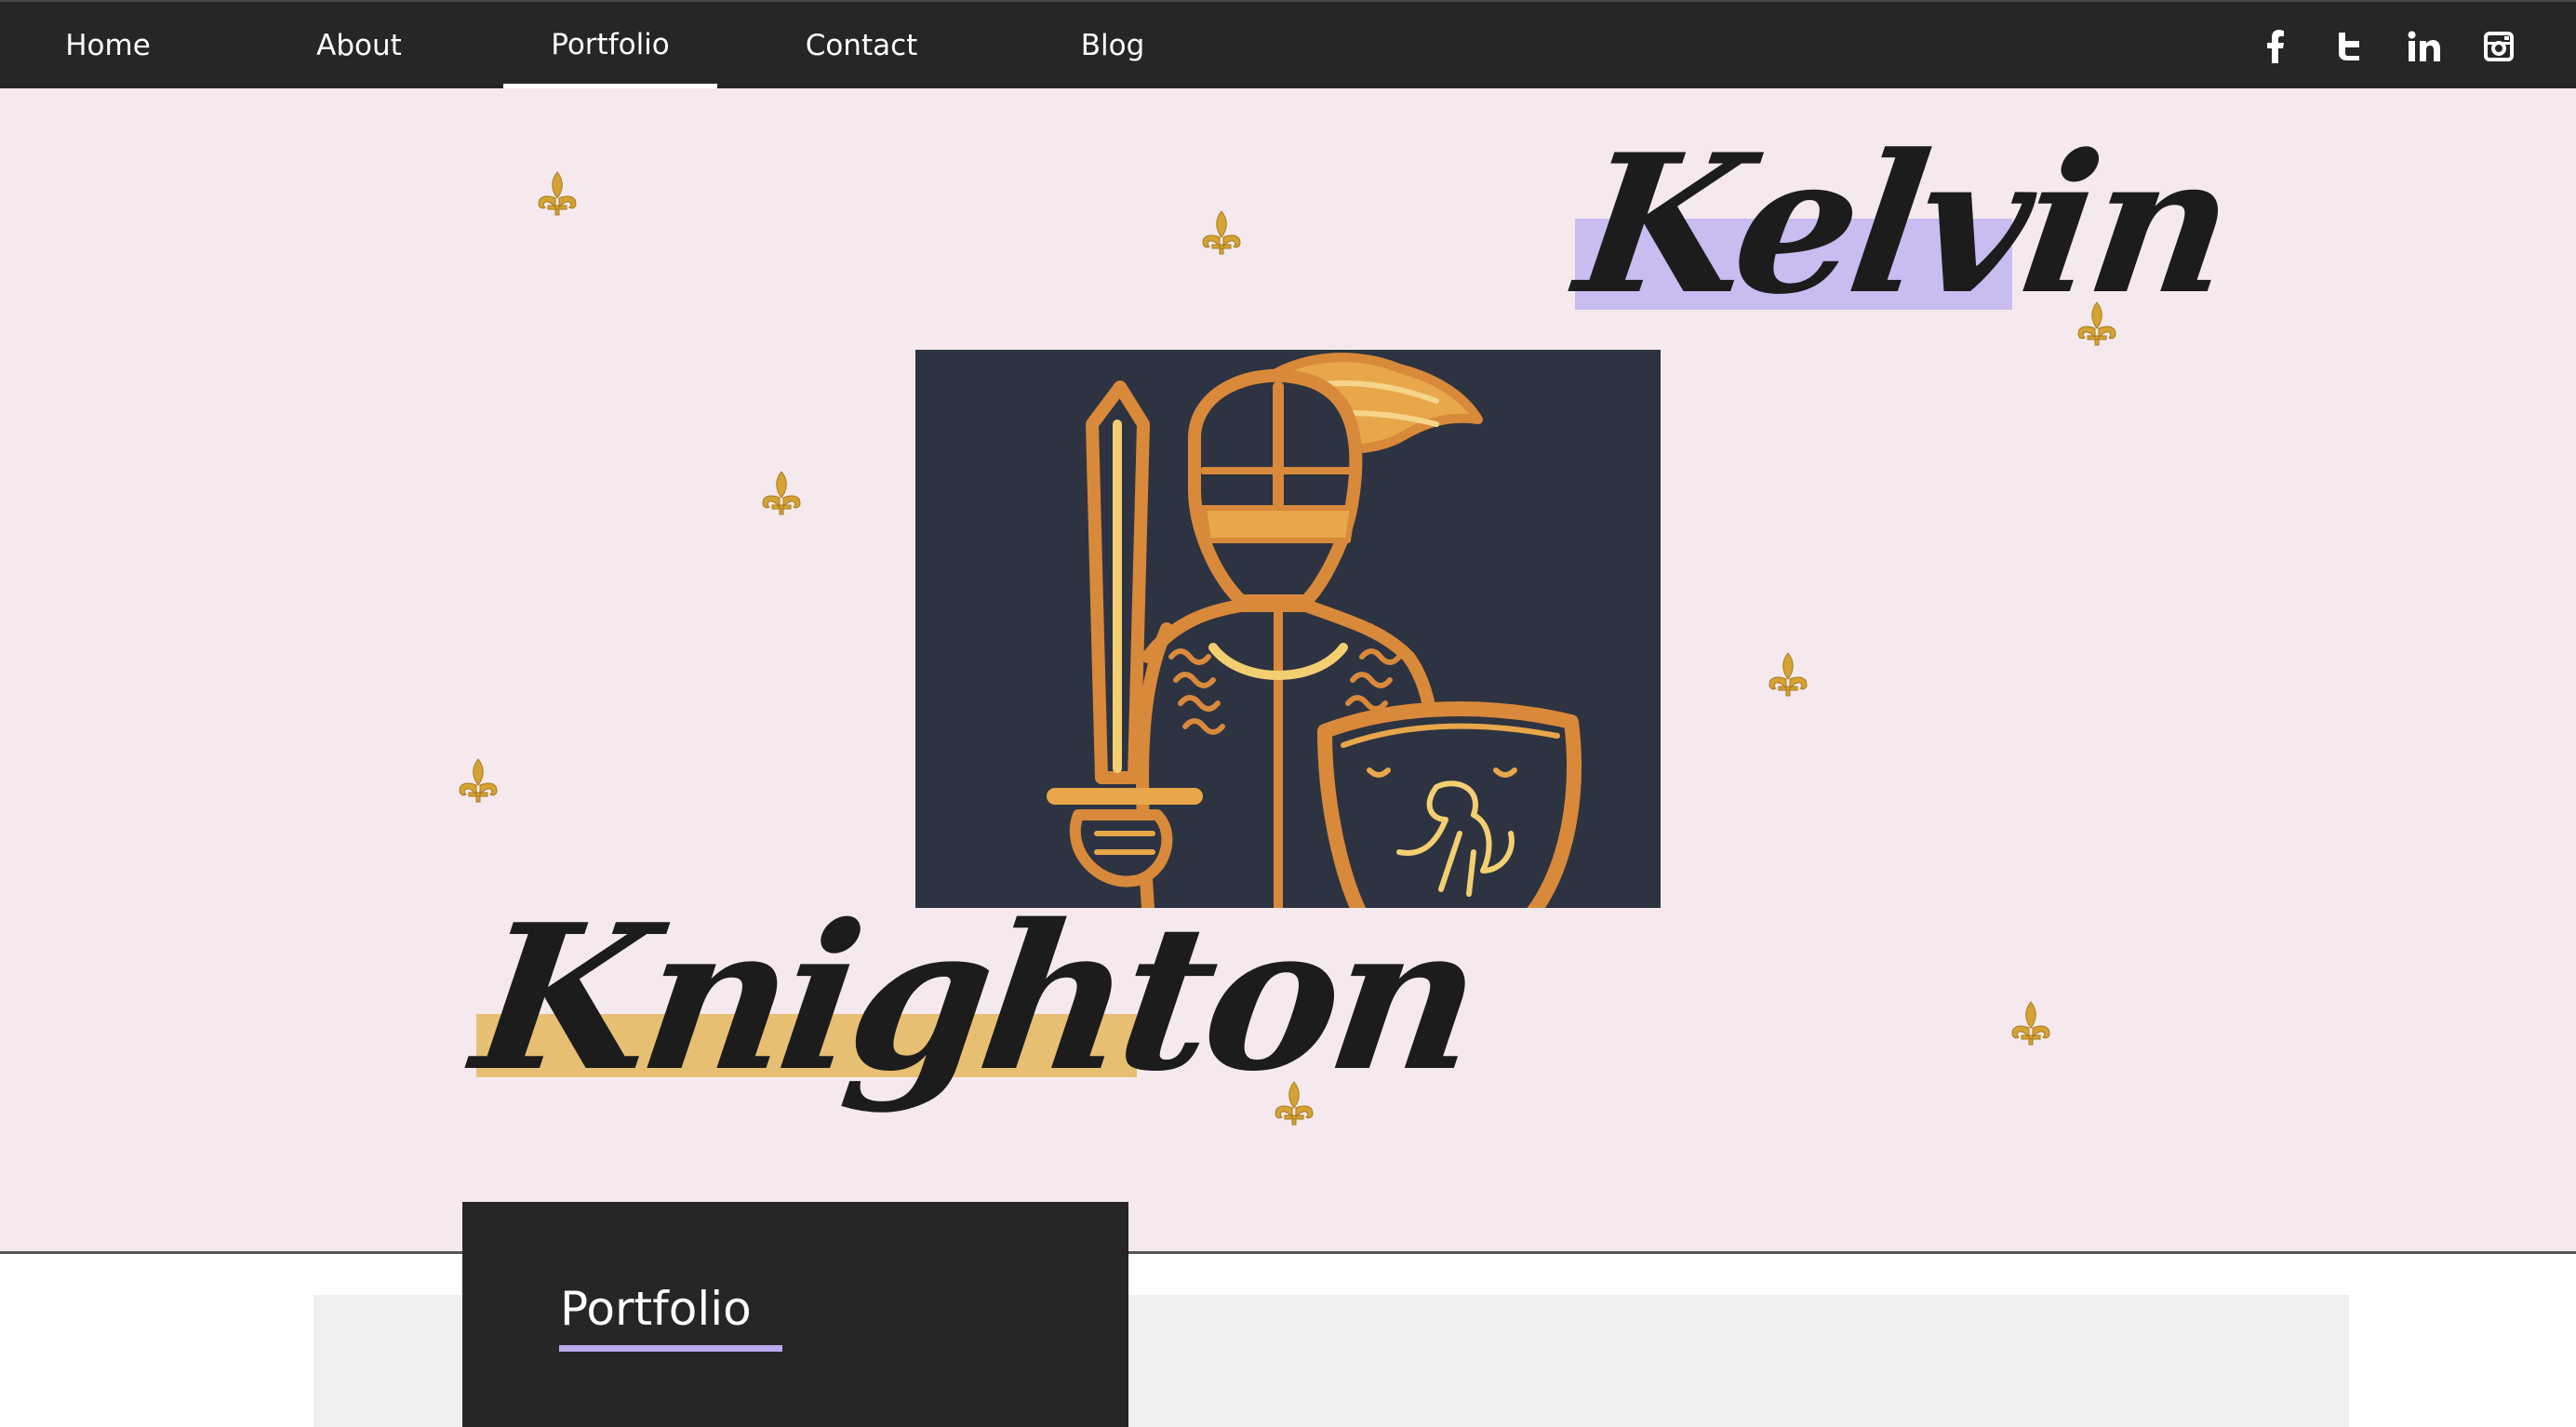  I want to click on nav-about: About, so click(359, 45).